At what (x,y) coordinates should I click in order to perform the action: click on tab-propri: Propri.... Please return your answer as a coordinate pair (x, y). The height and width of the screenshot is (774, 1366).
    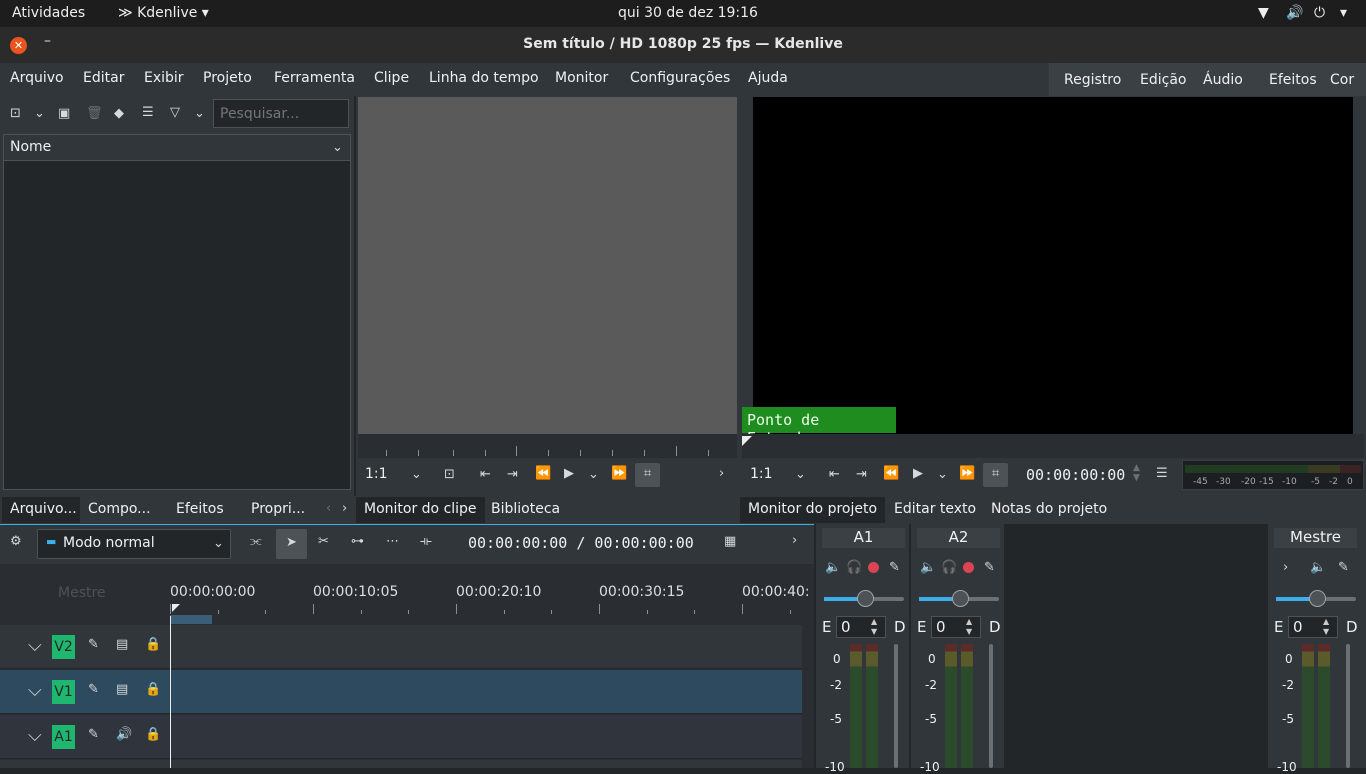
    Looking at the image, I should click on (278, 510).